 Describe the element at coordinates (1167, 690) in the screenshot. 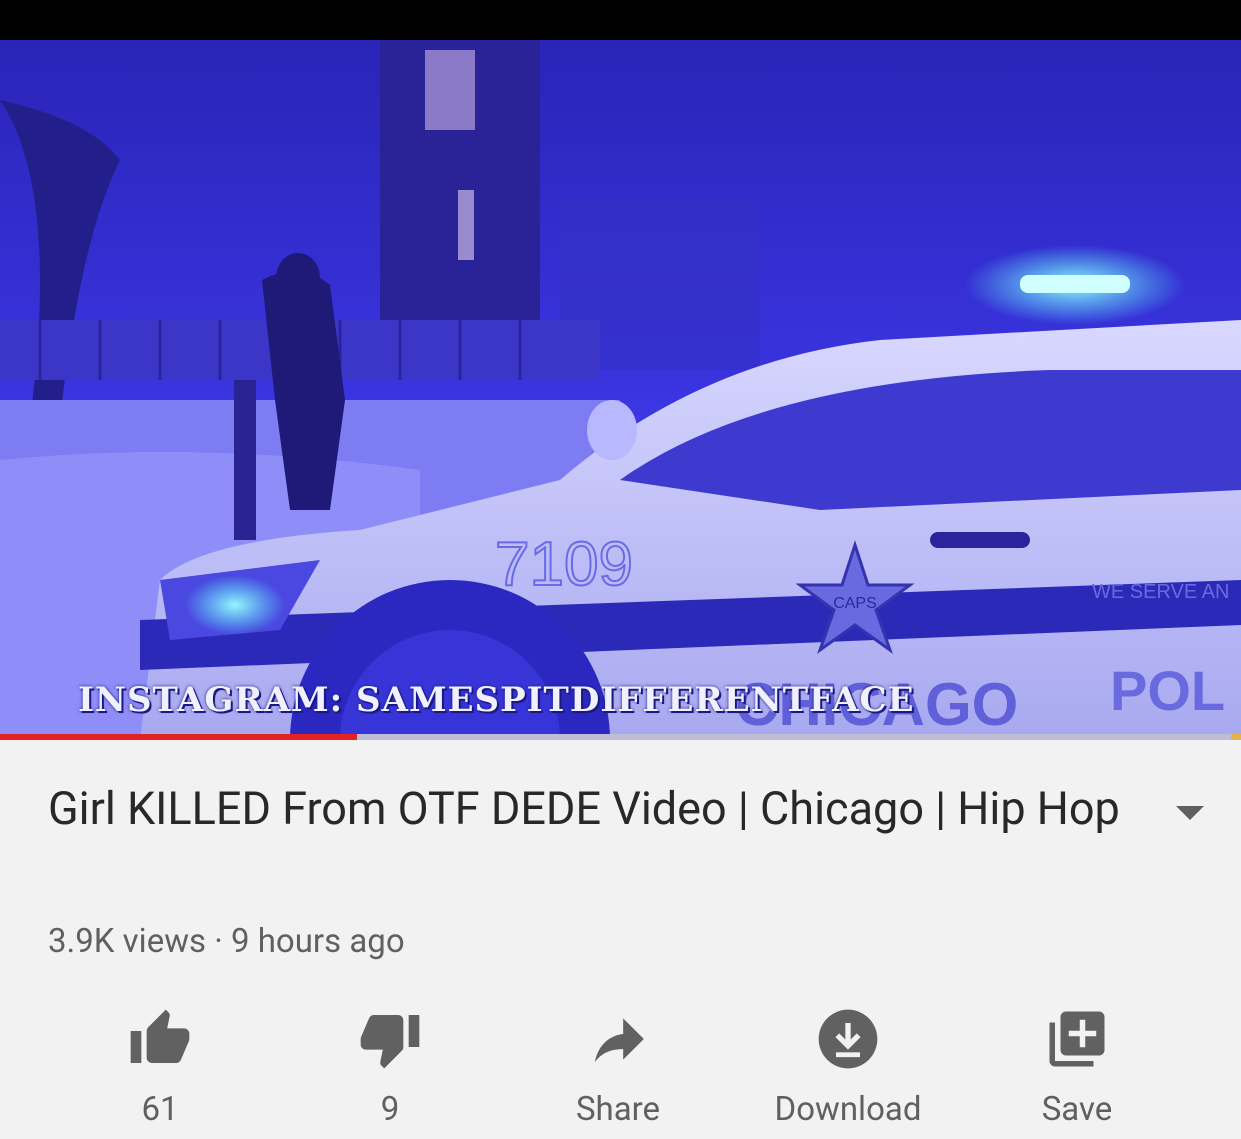

I see `car-text-police: POL` at that location.